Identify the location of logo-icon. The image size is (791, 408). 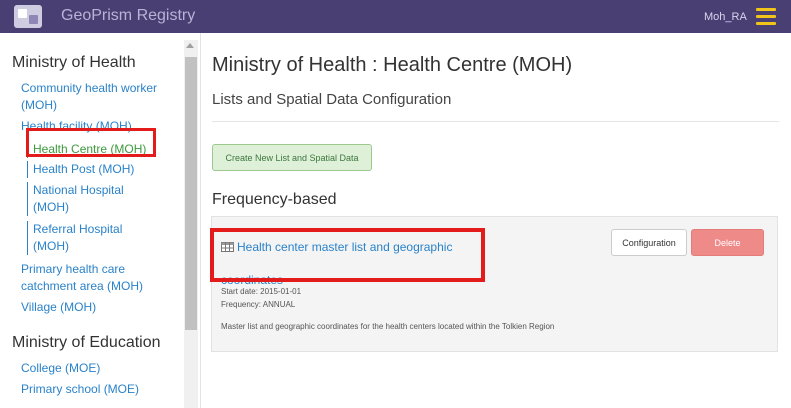
(28, 16).